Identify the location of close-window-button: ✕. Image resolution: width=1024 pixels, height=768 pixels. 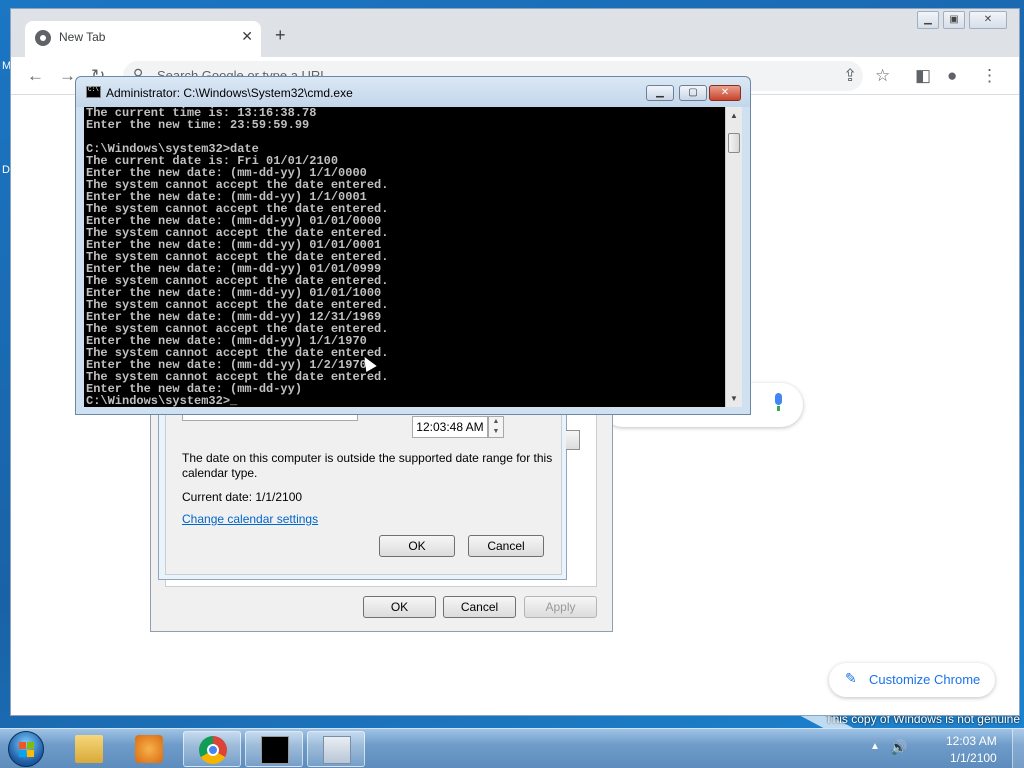
(988, 20).